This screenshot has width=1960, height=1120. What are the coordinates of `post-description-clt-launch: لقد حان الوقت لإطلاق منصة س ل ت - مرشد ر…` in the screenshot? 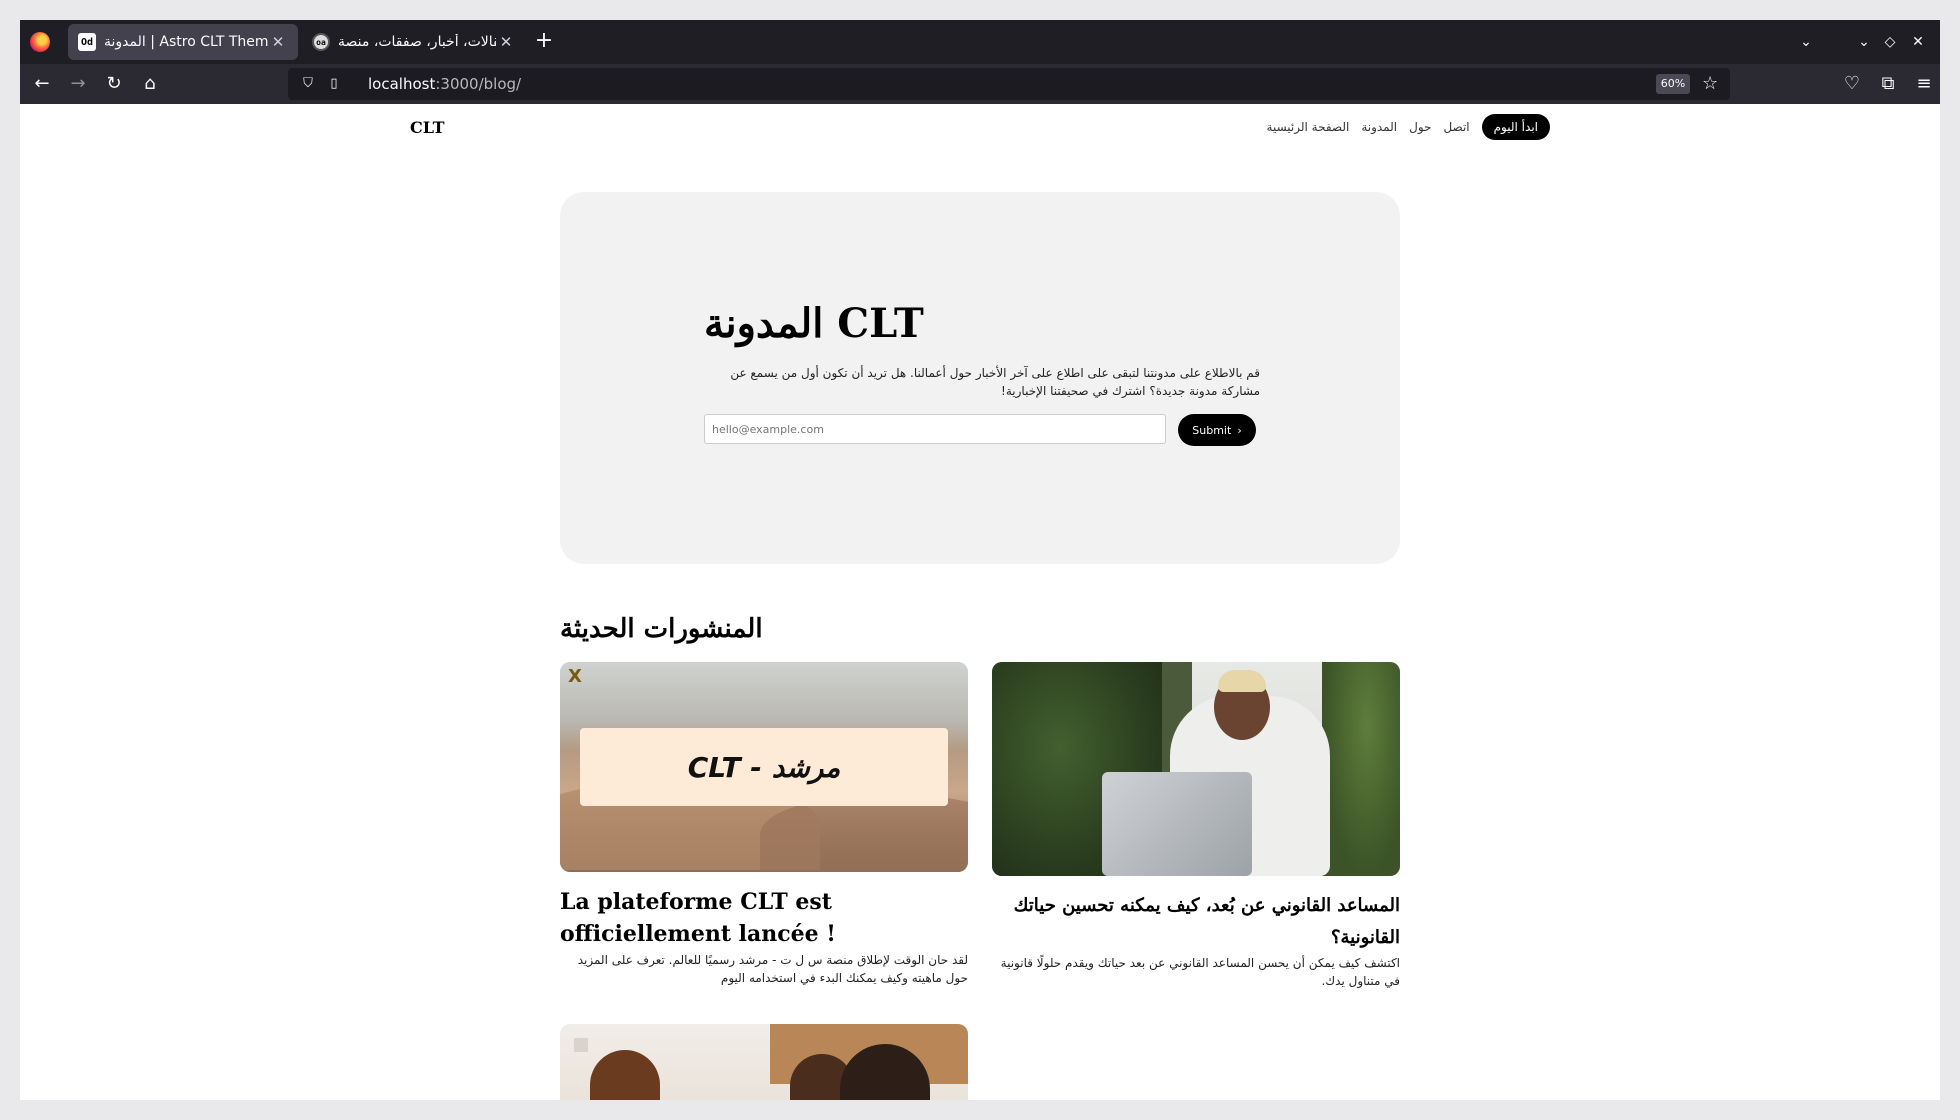 It's located at (772, 969).